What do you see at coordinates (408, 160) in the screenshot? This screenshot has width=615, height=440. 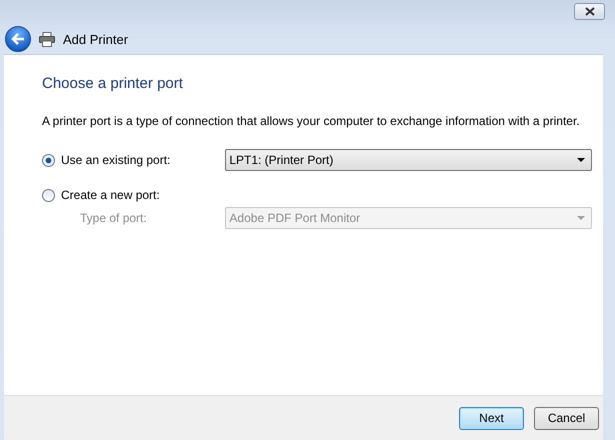 I see `port-dropdown: LPT1: (Printer Port)` at bounding box center [408, 160].